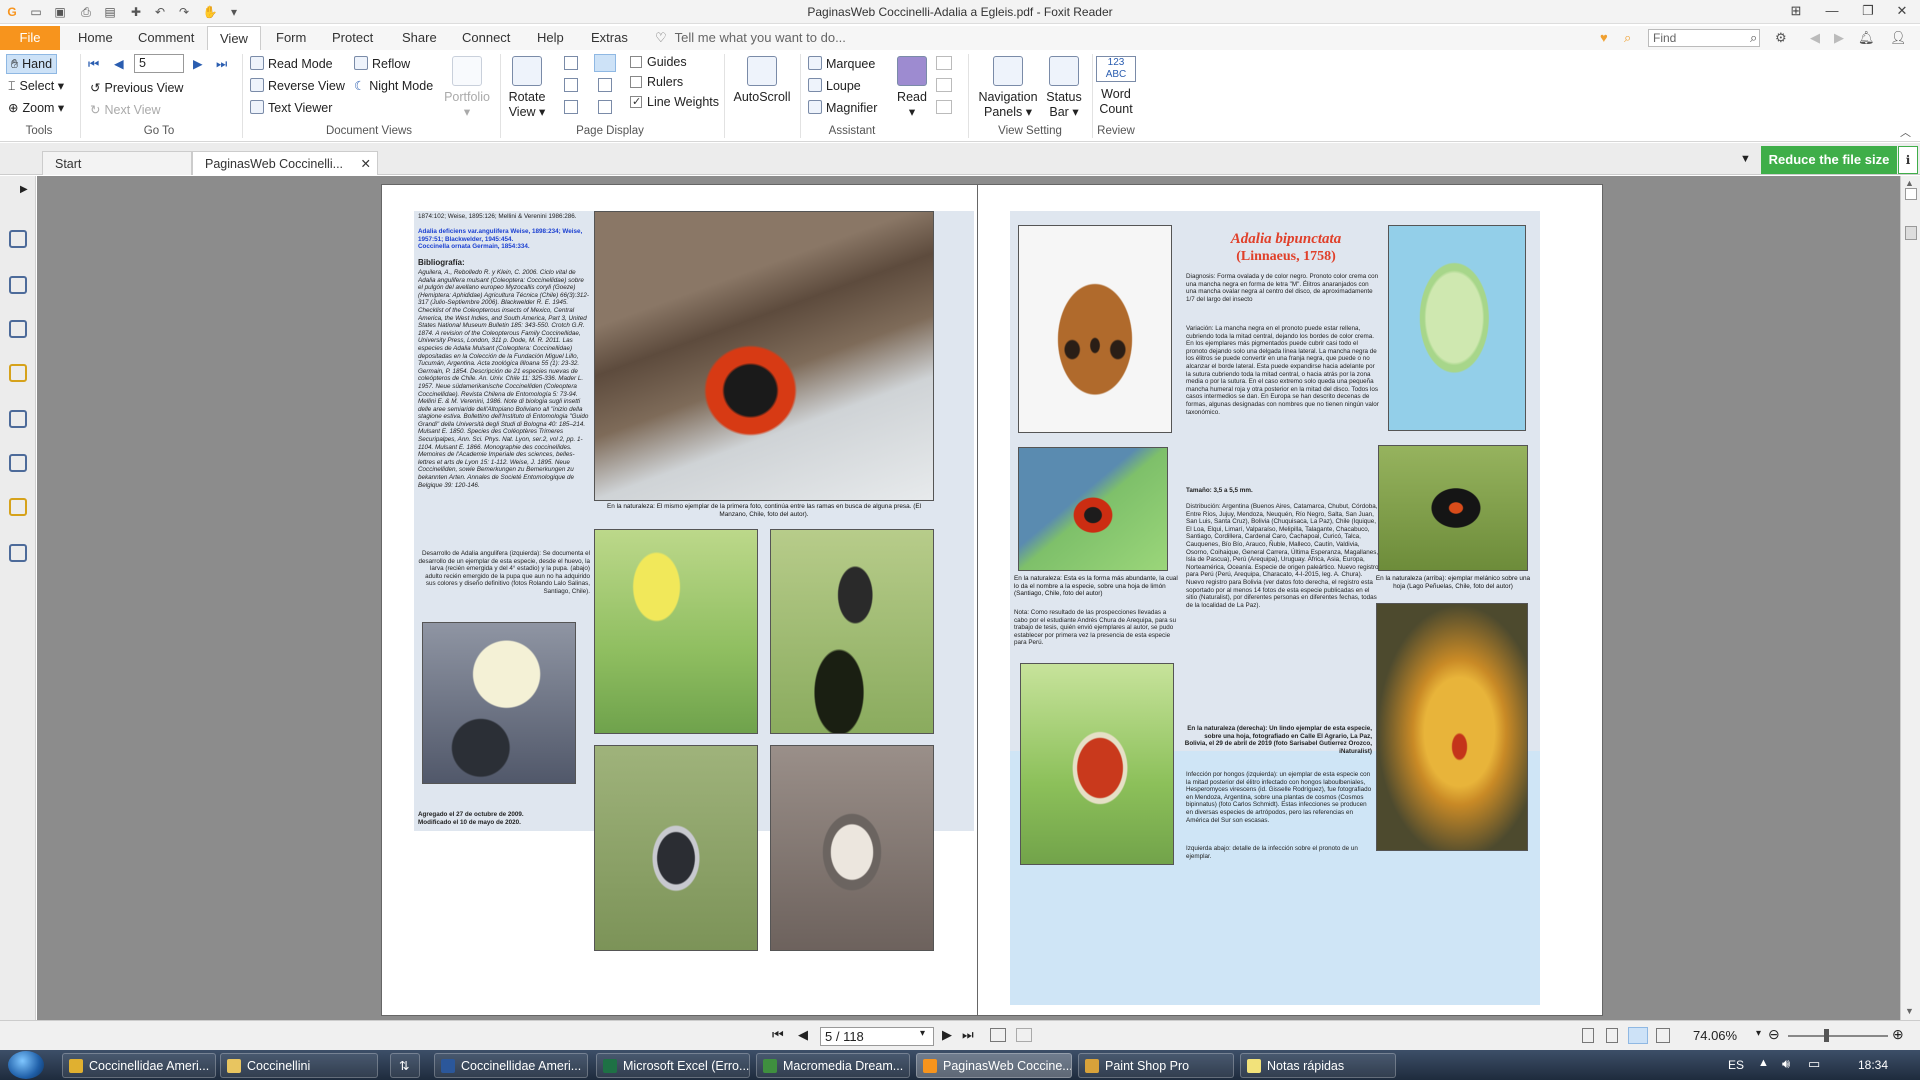 This screenshot has width=1920, height=1080. What do you see at coordinates (36, 86) in the screenshot?
I see `select-tool-button: ⌶ Select ▾` at bounding box center [36, 86].